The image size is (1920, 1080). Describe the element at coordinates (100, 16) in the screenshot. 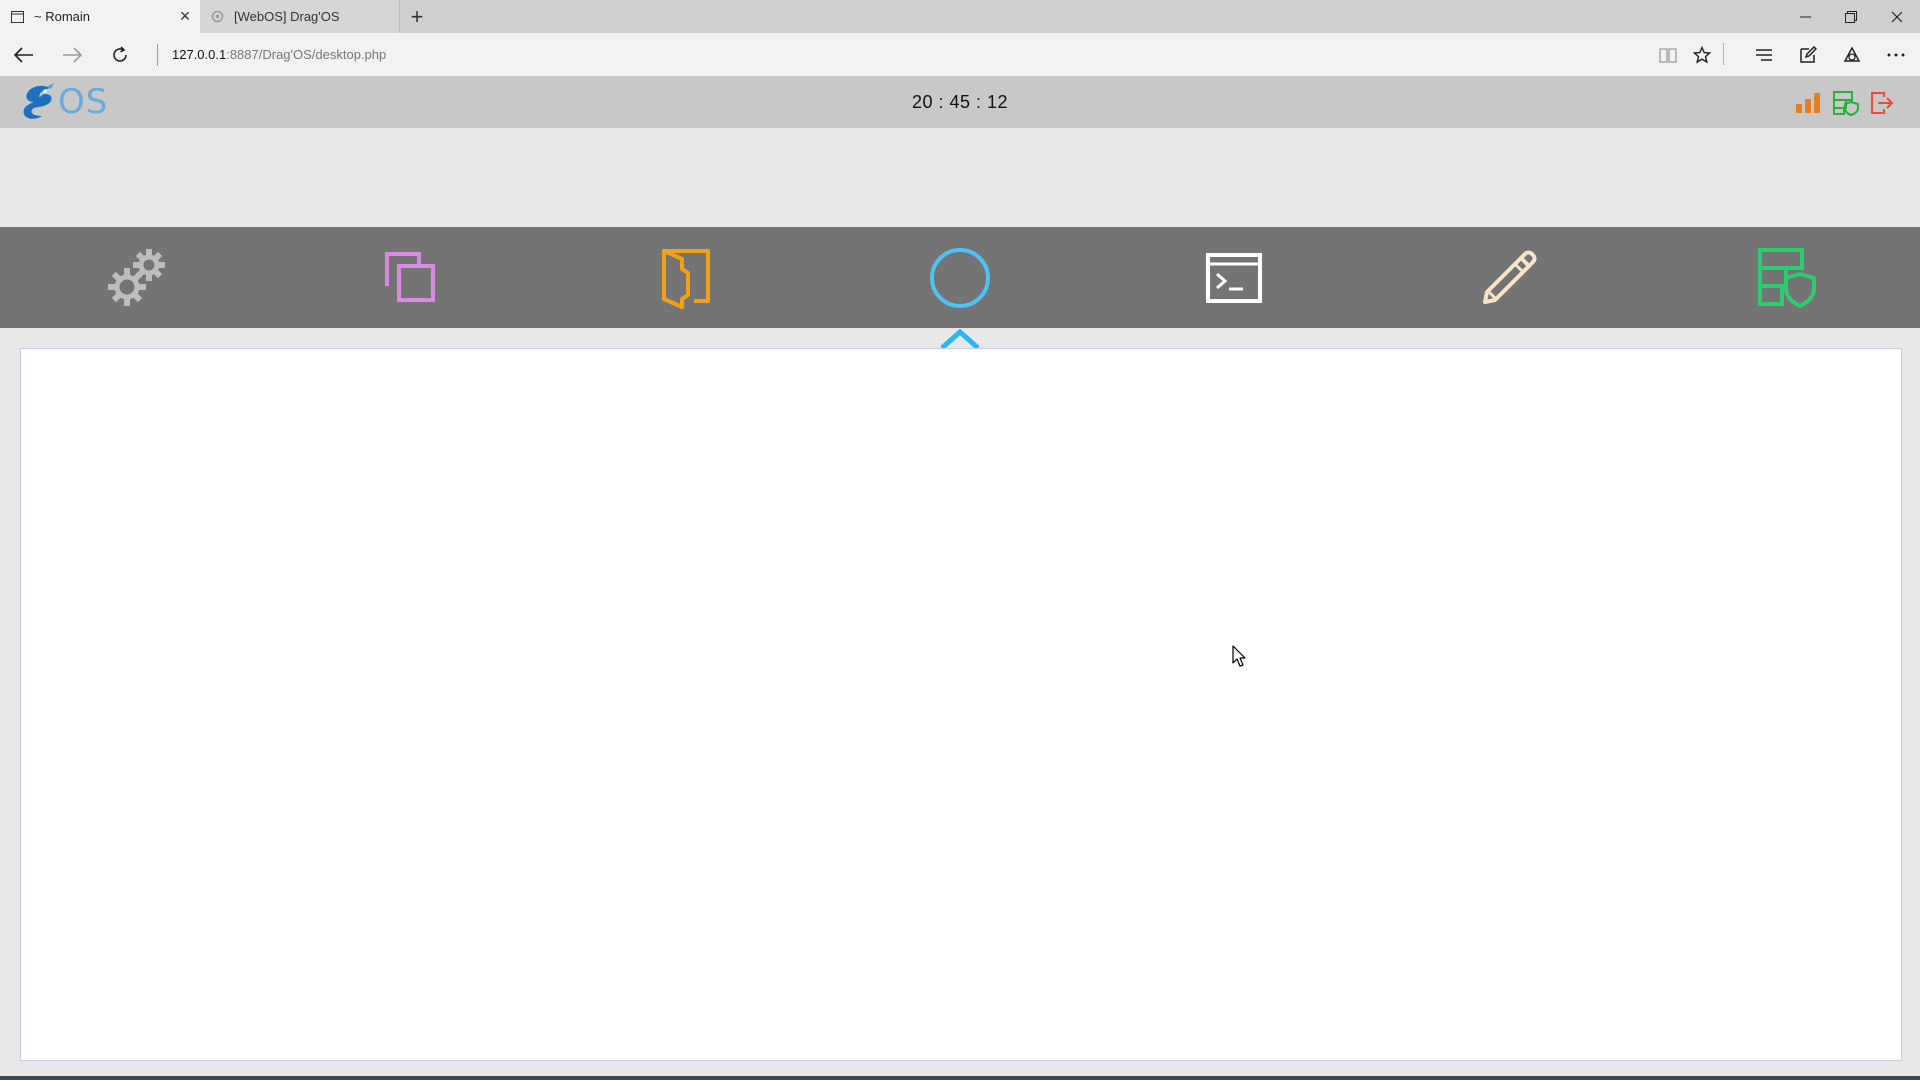

I see `tab-romain: ~ Romain ×` at that location.